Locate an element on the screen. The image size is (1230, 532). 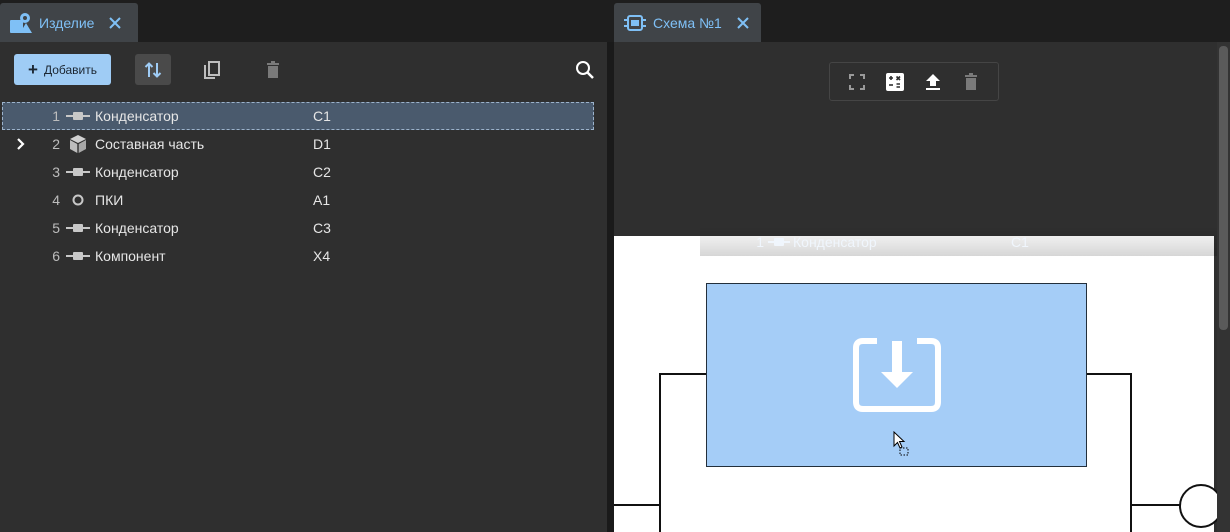
tree-row: 6 Компонент X4 is located at coordinates (303, 256).